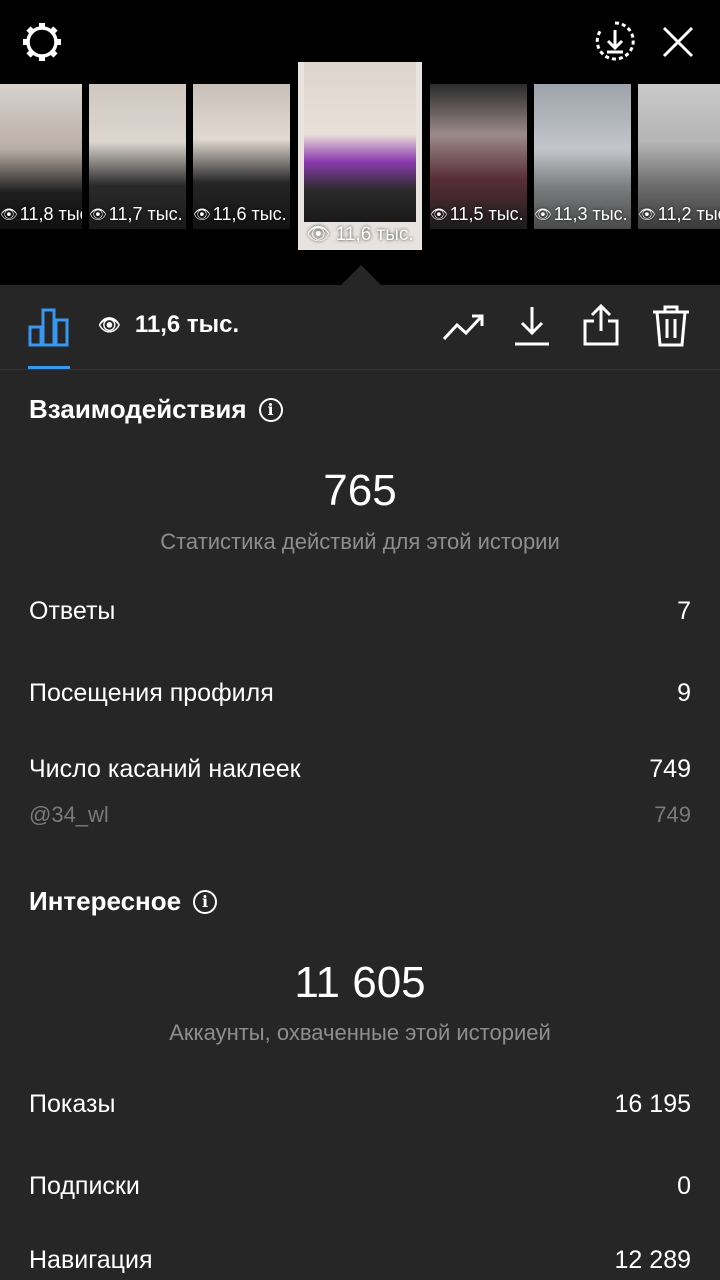  What do you see at coordinates (360, 769) in the screenshot?
I see `stat-row-sticker-taps: Число касаний наклеек 749` at bounding box center [360, 769].